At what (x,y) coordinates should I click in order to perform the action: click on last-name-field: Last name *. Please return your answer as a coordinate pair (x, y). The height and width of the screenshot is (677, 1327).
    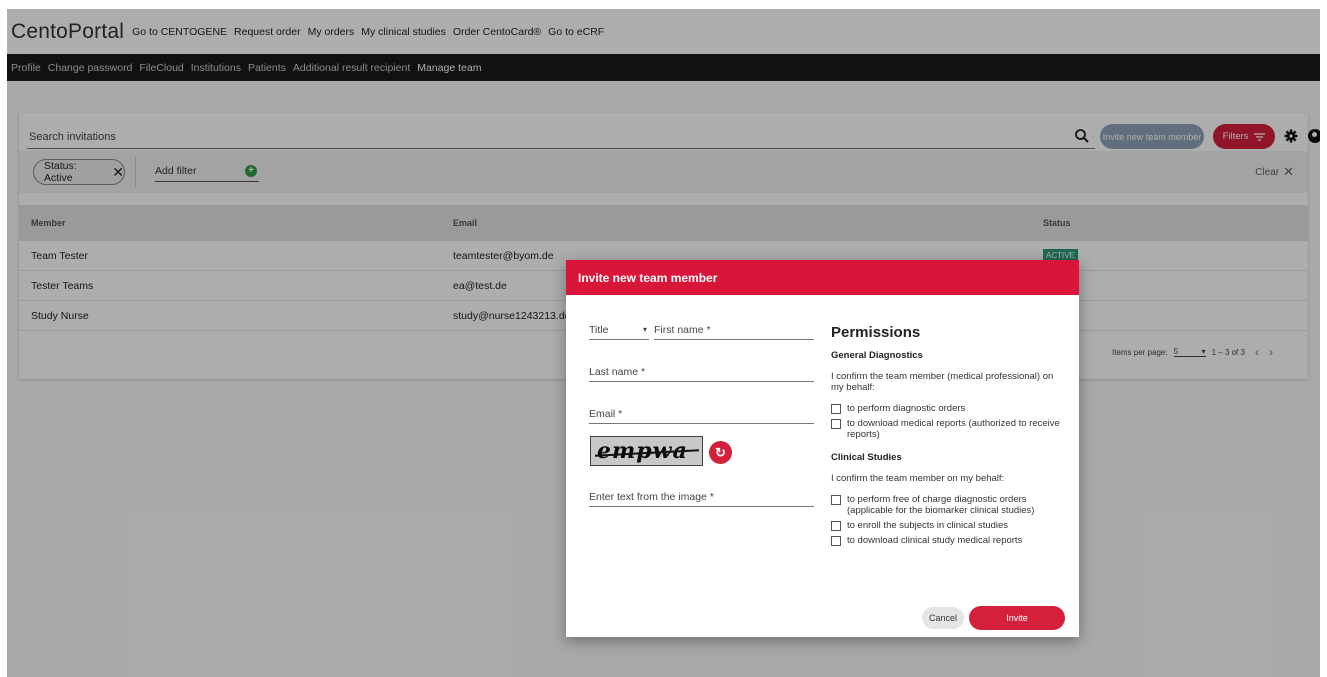
    Looking at the image, I should click on (701, 374).